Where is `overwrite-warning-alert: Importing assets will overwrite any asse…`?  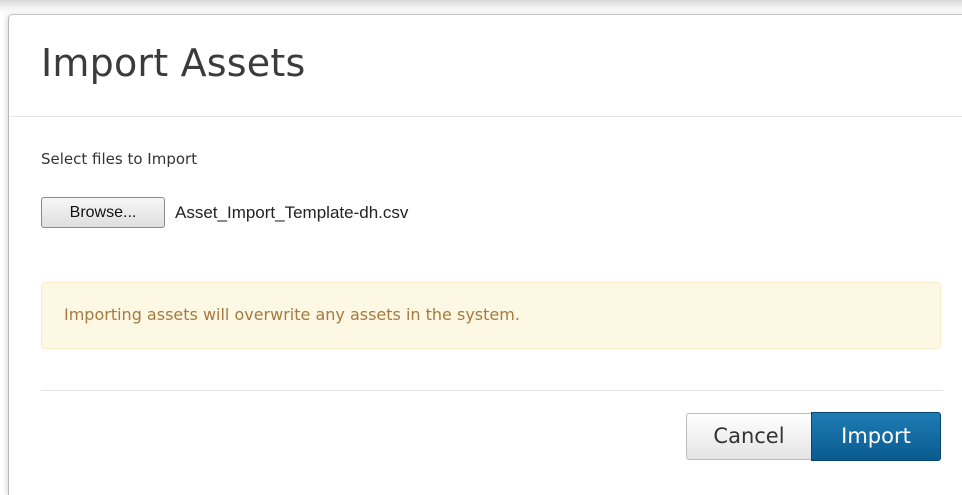 overwrite-warning-alert: Importing assets will overwrite any asse… is located at coordinates (491, 315).